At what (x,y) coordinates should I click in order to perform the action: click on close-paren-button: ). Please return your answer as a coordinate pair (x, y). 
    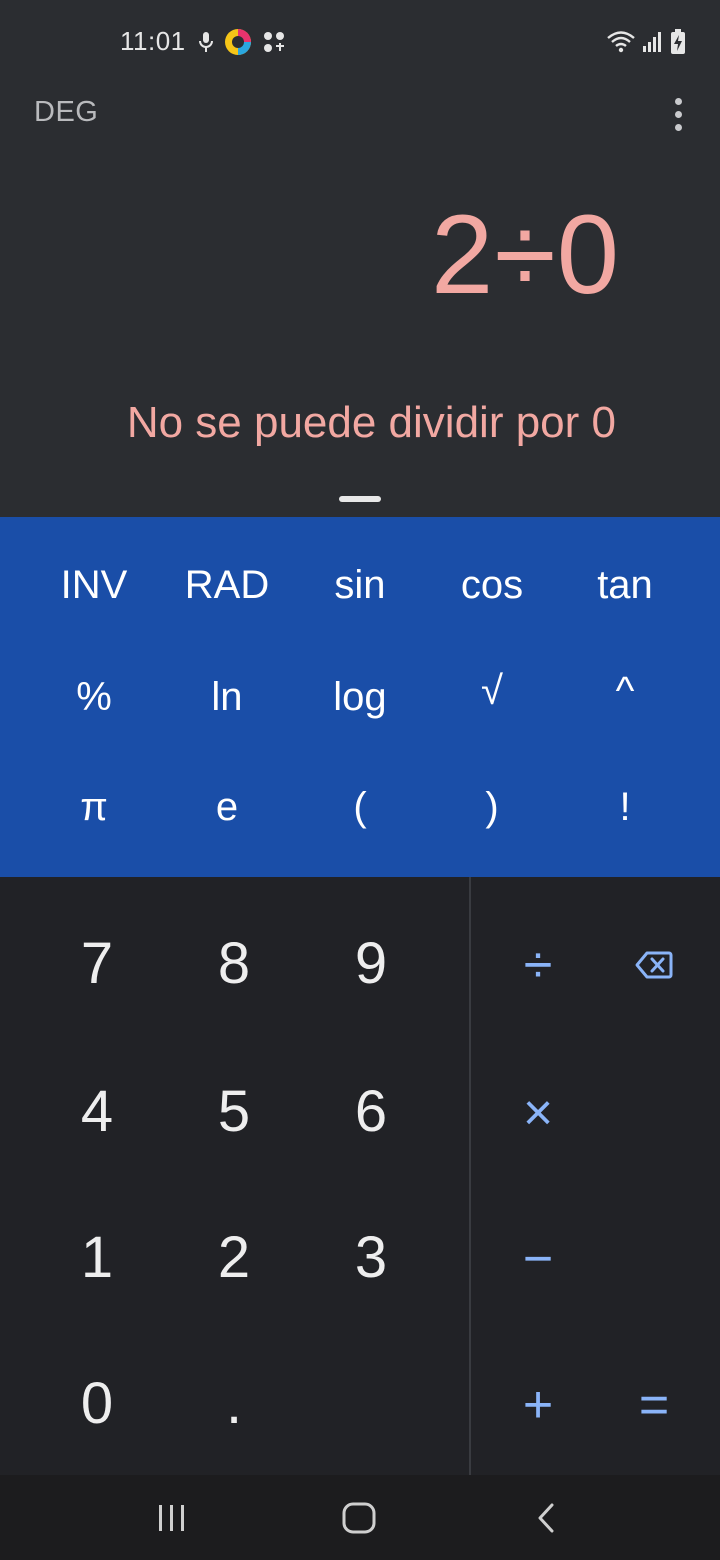
    Looking at the image, I should click on (492, 807).